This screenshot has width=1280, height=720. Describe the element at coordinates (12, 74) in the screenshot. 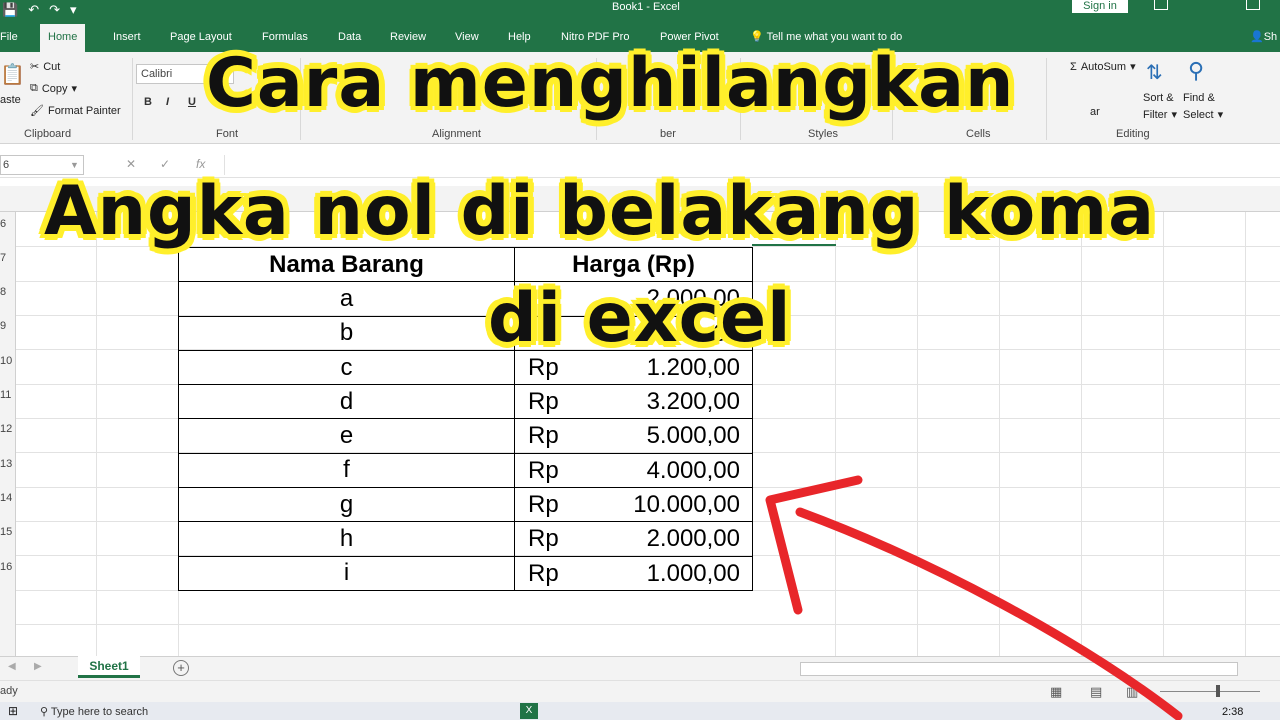

I see `paste-icon: 📋` at that location.